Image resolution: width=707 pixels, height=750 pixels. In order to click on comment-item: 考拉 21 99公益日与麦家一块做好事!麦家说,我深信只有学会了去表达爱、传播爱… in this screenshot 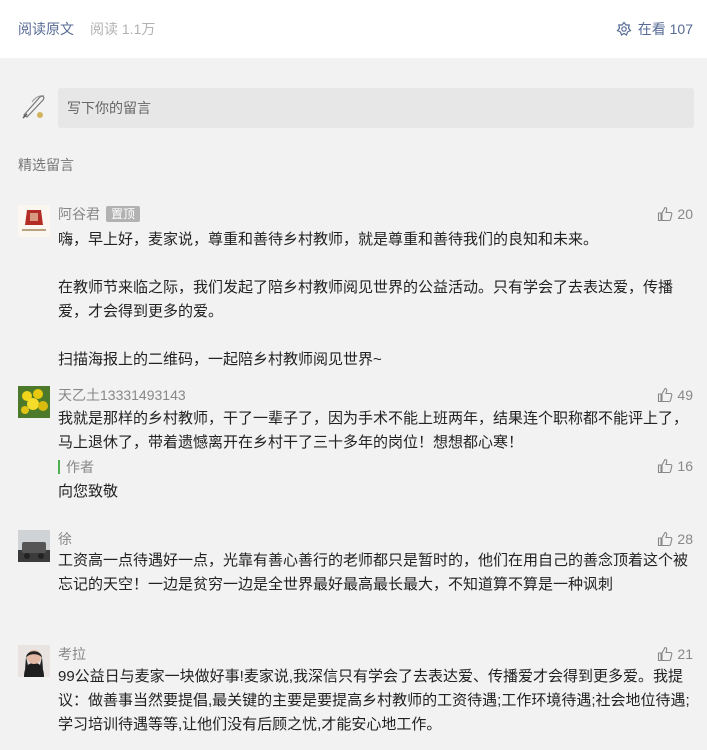, I will do `click(358, 695)`.